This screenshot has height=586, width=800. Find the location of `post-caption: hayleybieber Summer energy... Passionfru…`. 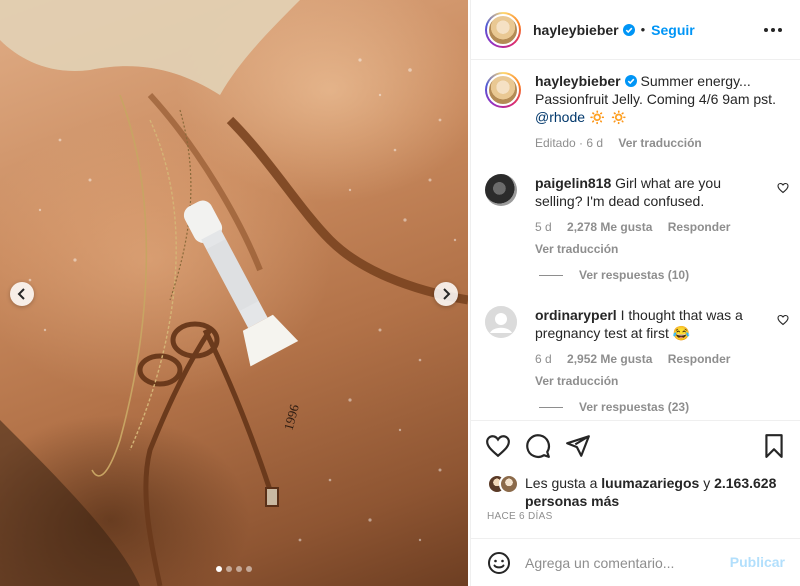

post-caption: hayleybieber Summer energy... Passionfru… is located at coordinates (635, 112).